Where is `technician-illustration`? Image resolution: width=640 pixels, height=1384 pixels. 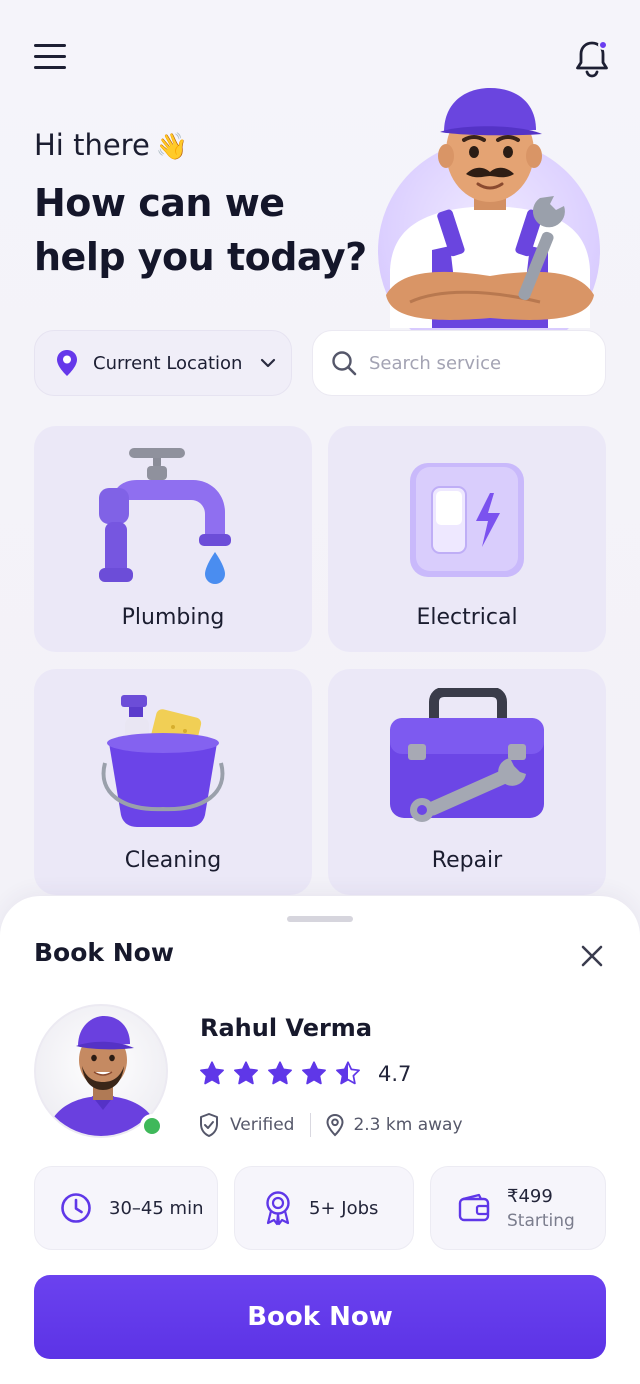
technician-illustration is located at coordinates (490, 204).